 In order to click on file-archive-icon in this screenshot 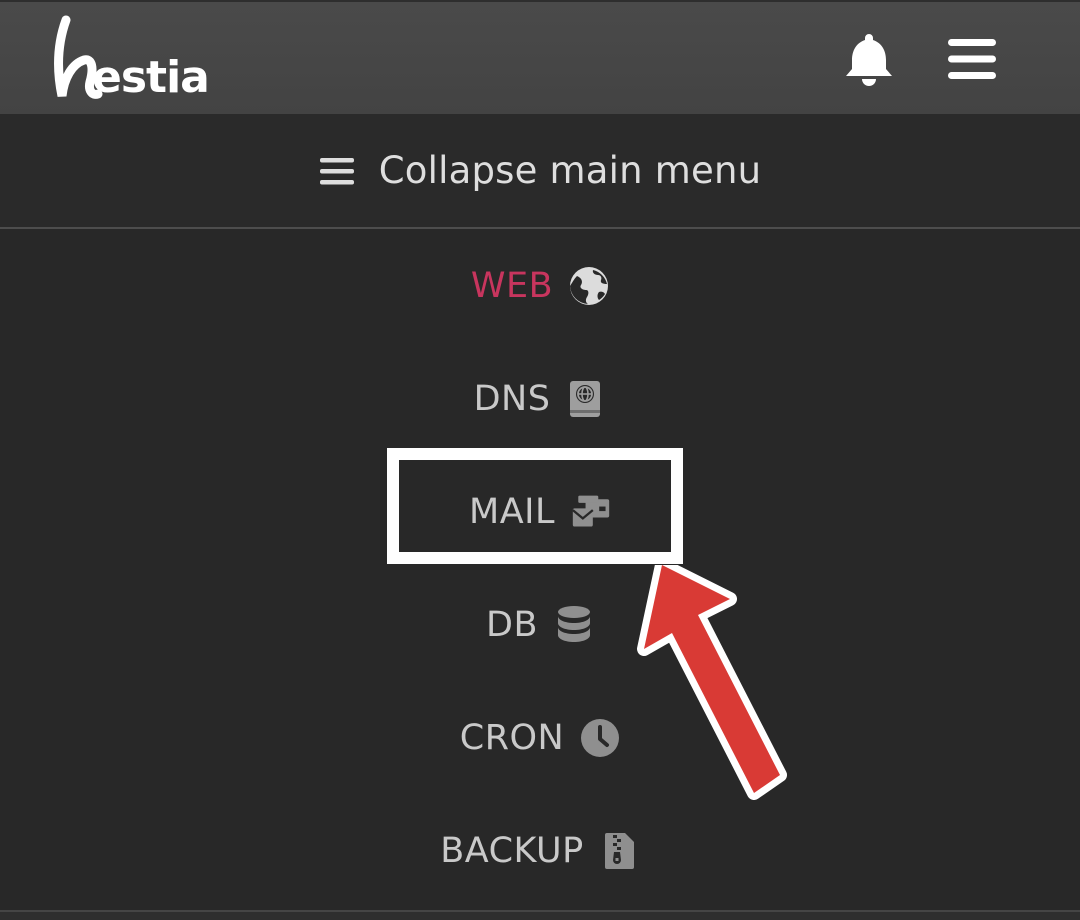, I will do `click(619, 850)`.